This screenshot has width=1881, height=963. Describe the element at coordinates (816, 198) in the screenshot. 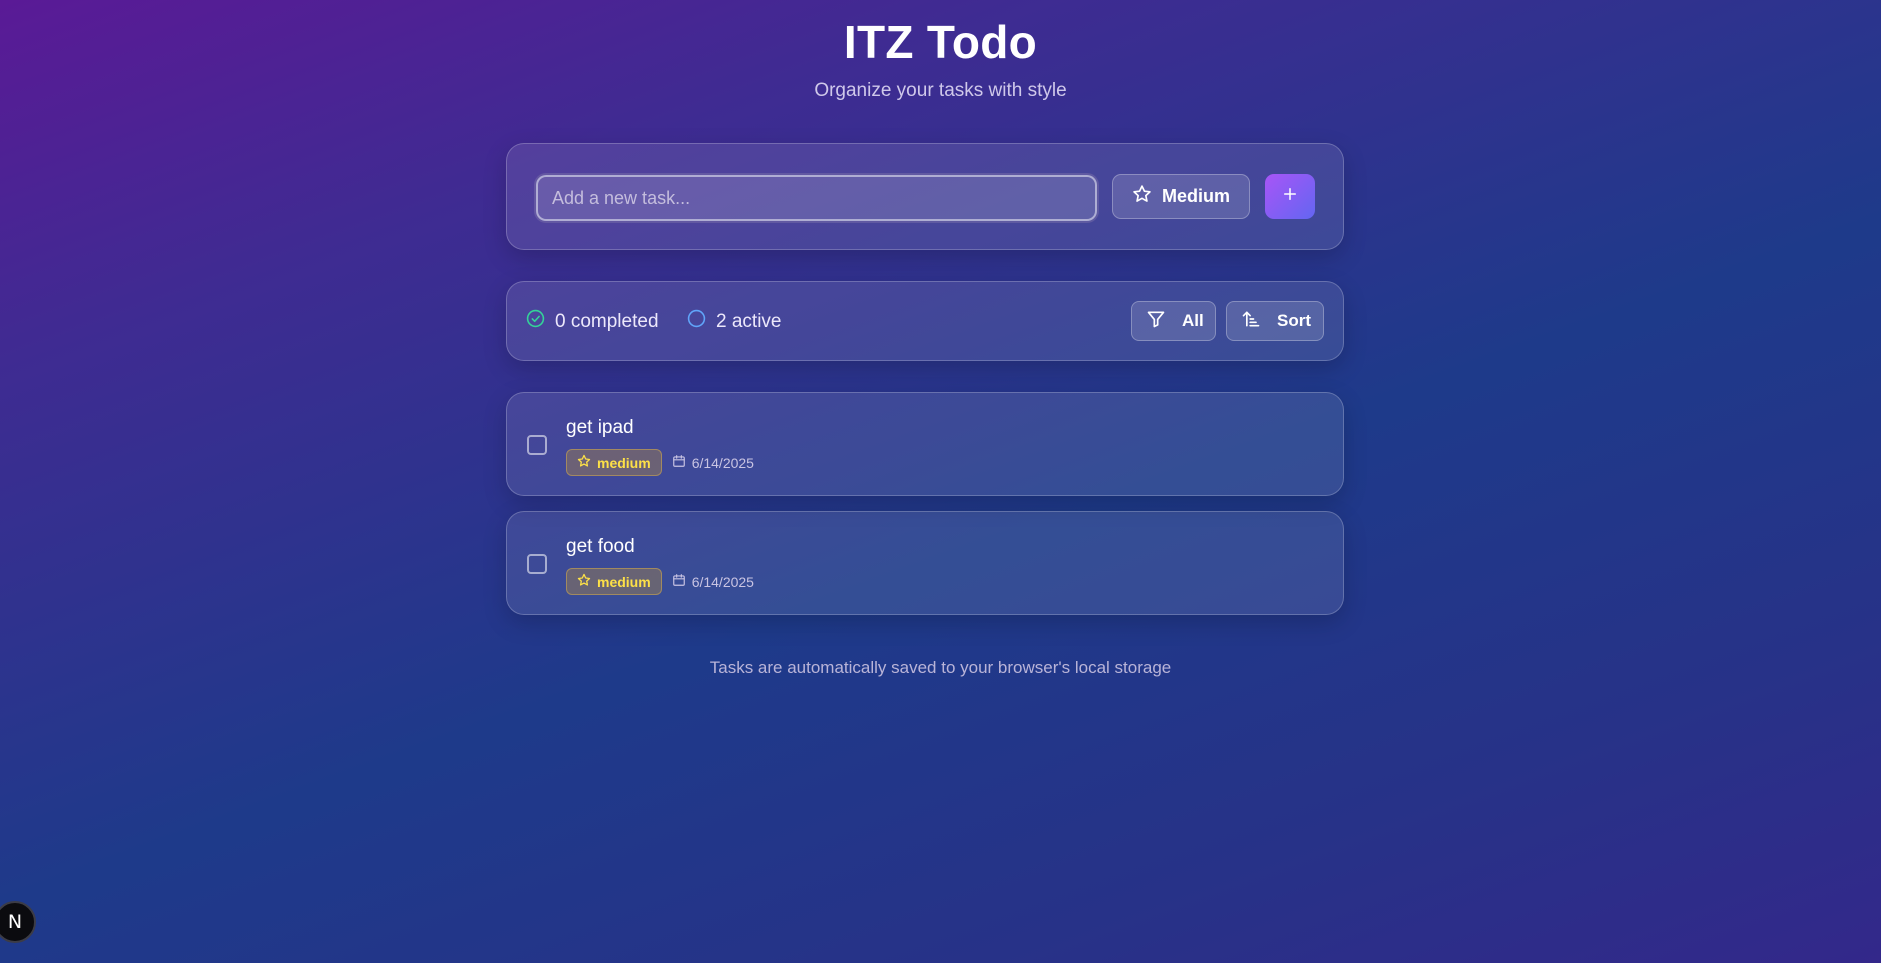

I see `new-task-input` at that location.